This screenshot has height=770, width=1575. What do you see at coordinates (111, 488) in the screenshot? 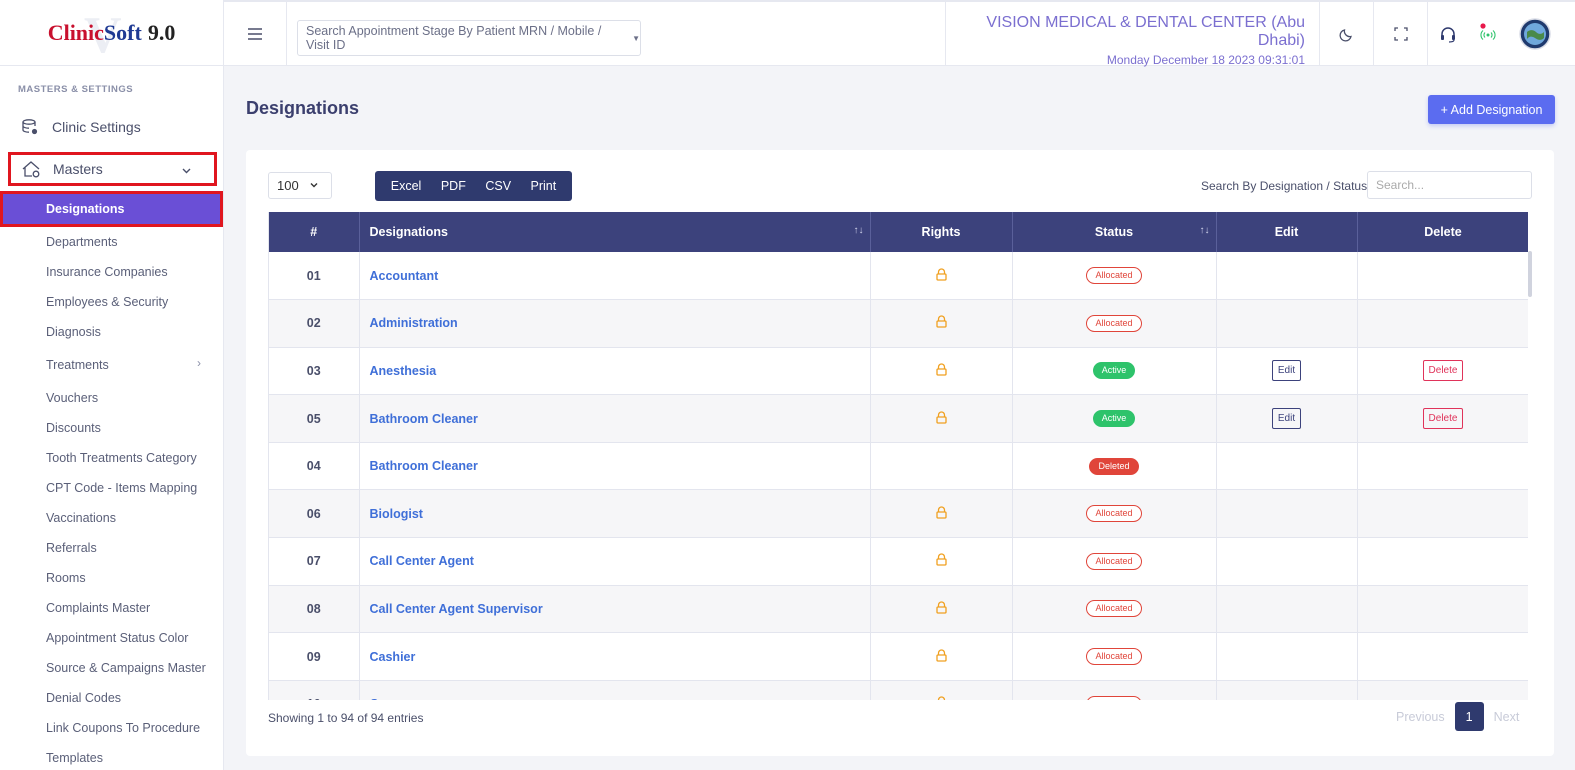
I see `sidebar-item-cpt-code-mapping: CPT Code - Items Mapping` at bounding box center [111, 488].